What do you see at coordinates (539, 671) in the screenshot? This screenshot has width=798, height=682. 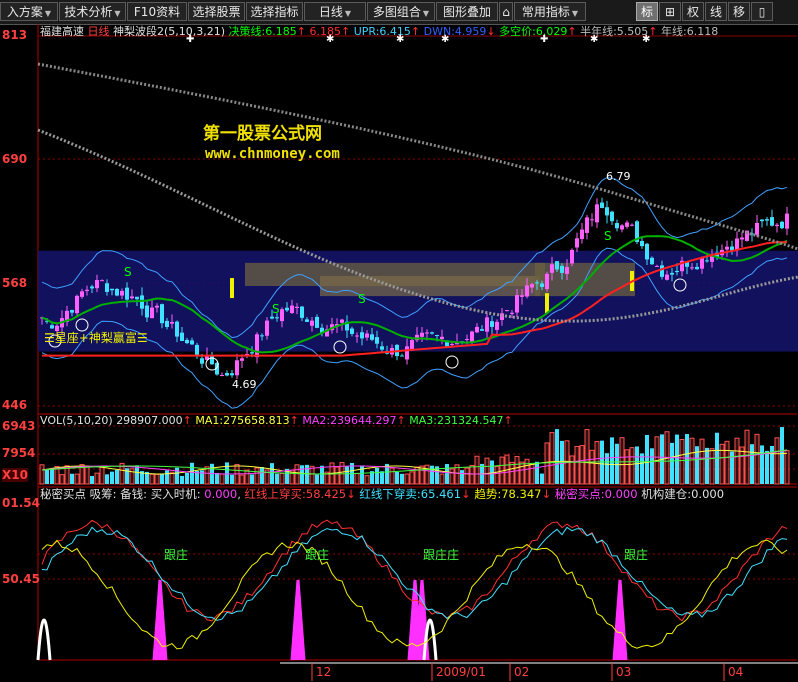 I see `date-axis: 12 2009/01 02 03 04` at bounding box center [539, 671].